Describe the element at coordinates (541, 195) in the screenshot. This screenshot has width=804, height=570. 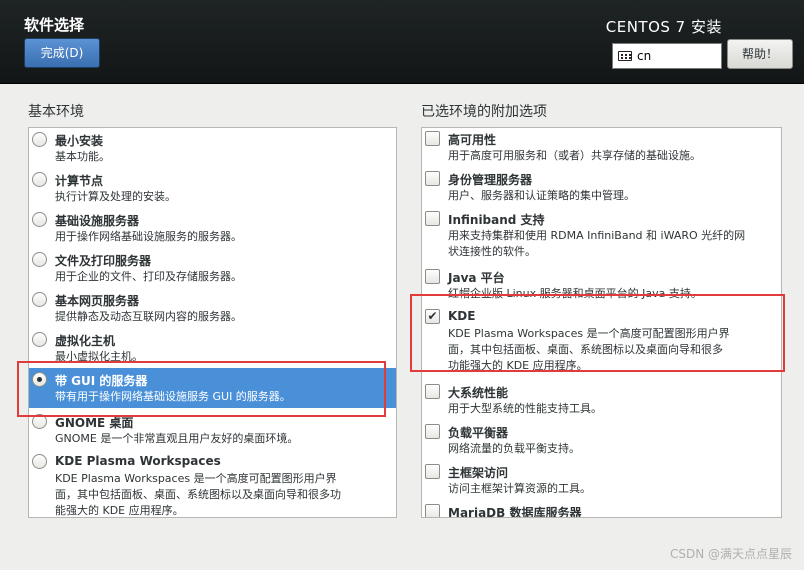
I see `addon-description: 用户、服务器和认证策略的集中管理。` at that location.